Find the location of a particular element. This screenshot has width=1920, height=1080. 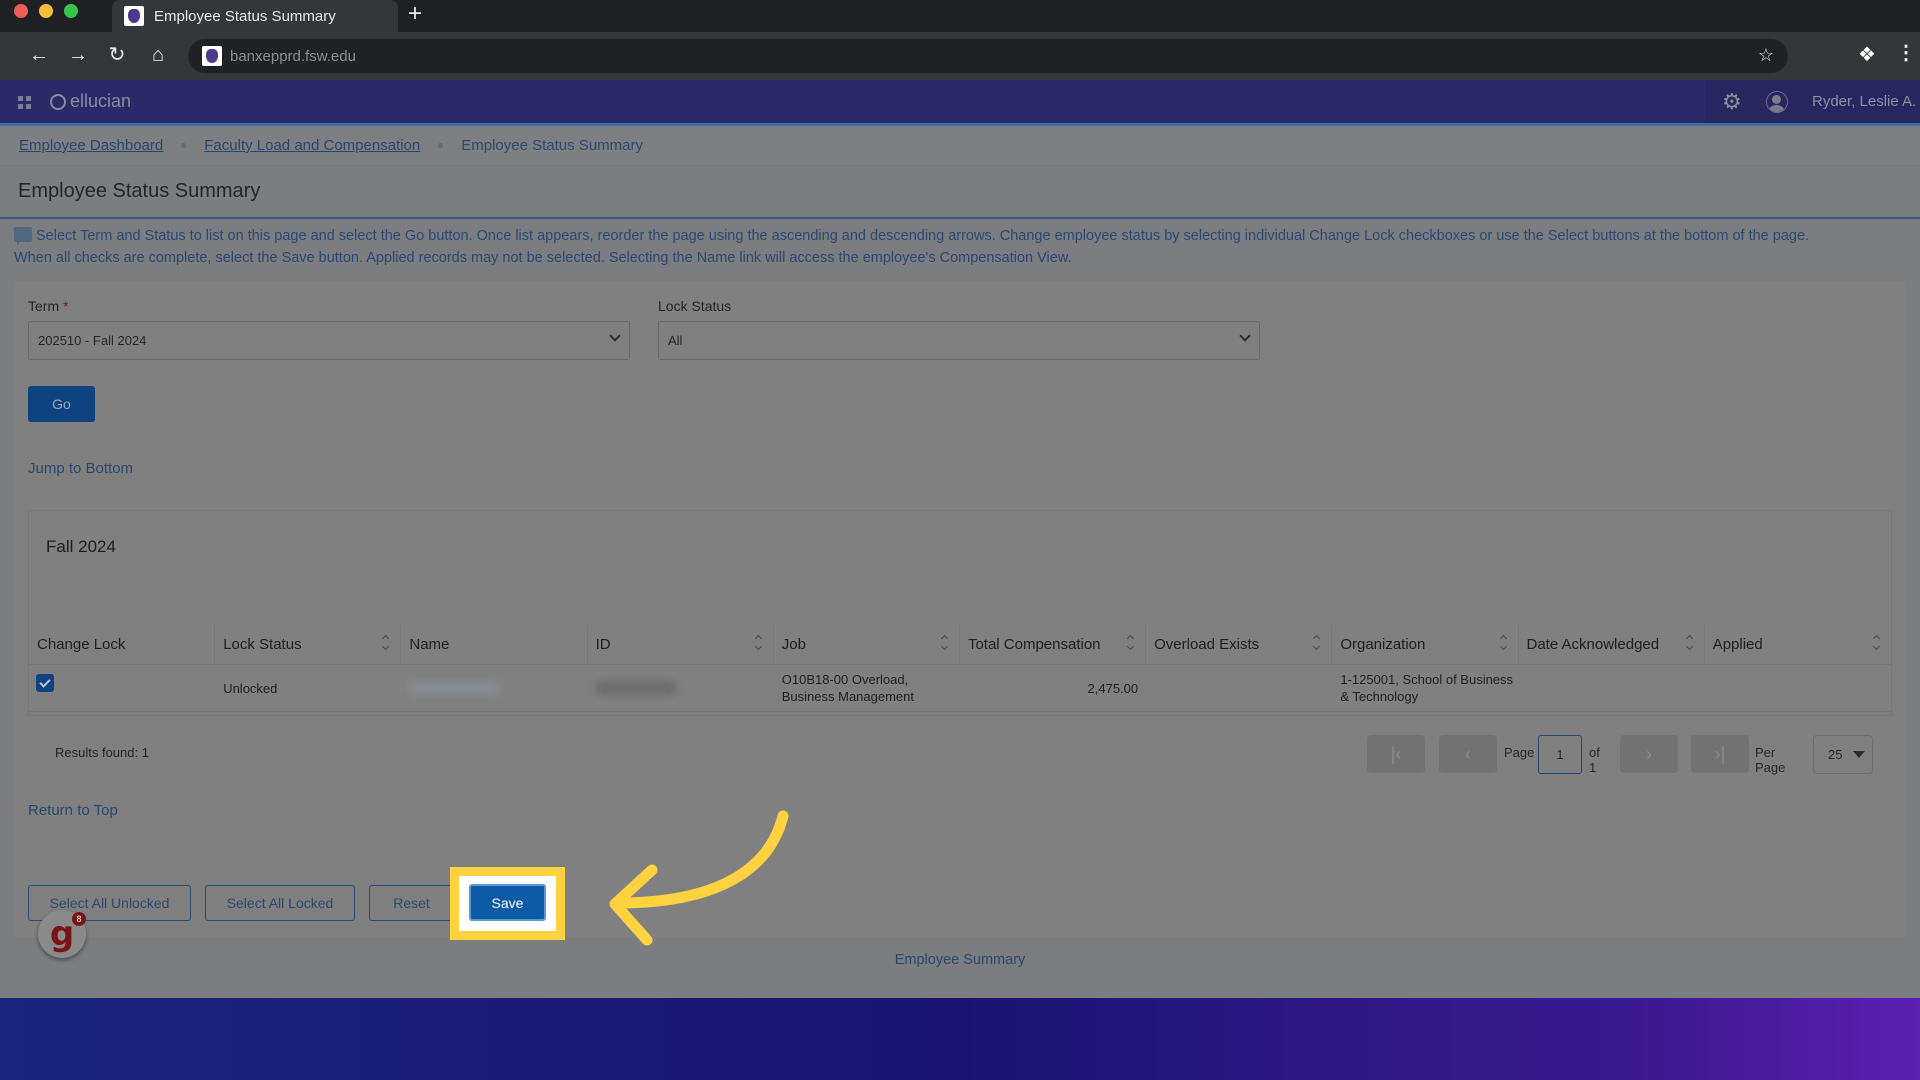

user-name: Ryder, Leslie A. is located at coordinates (1864, 101).